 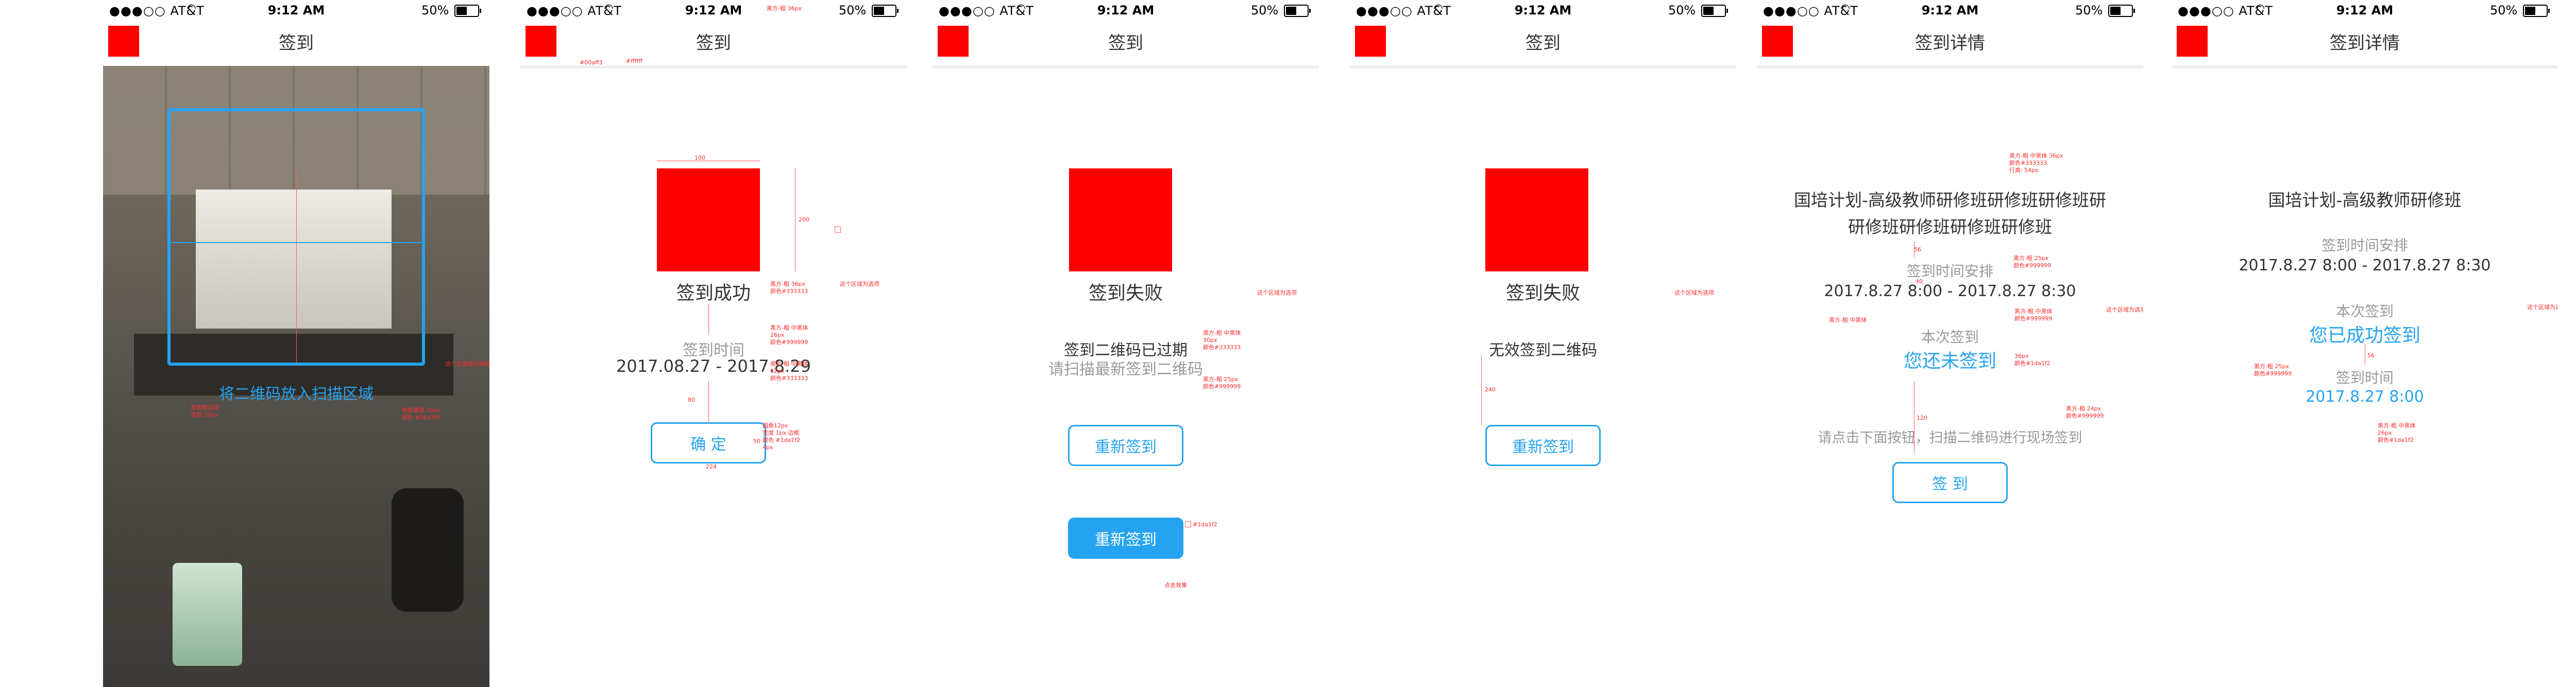 I want to click on signed-time-label: 签到时间, so click(x=2365, y=377).